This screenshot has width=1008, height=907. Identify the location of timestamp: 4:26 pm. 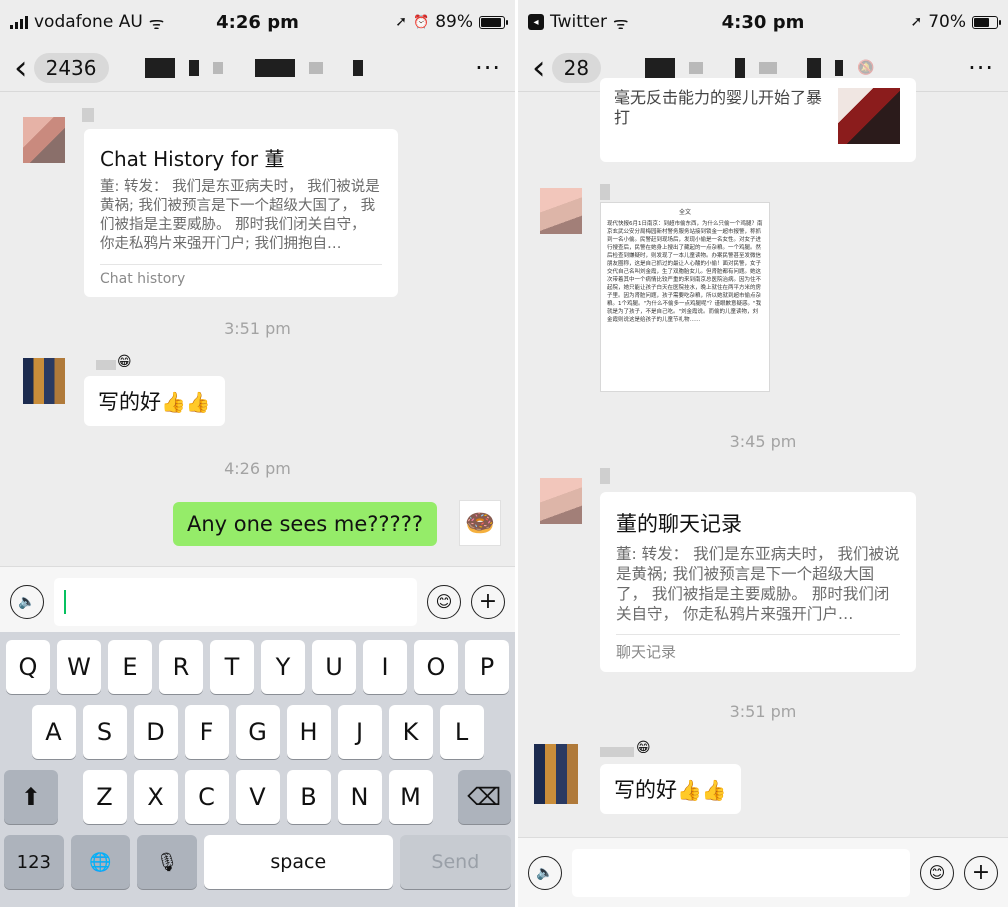
(257, 468).